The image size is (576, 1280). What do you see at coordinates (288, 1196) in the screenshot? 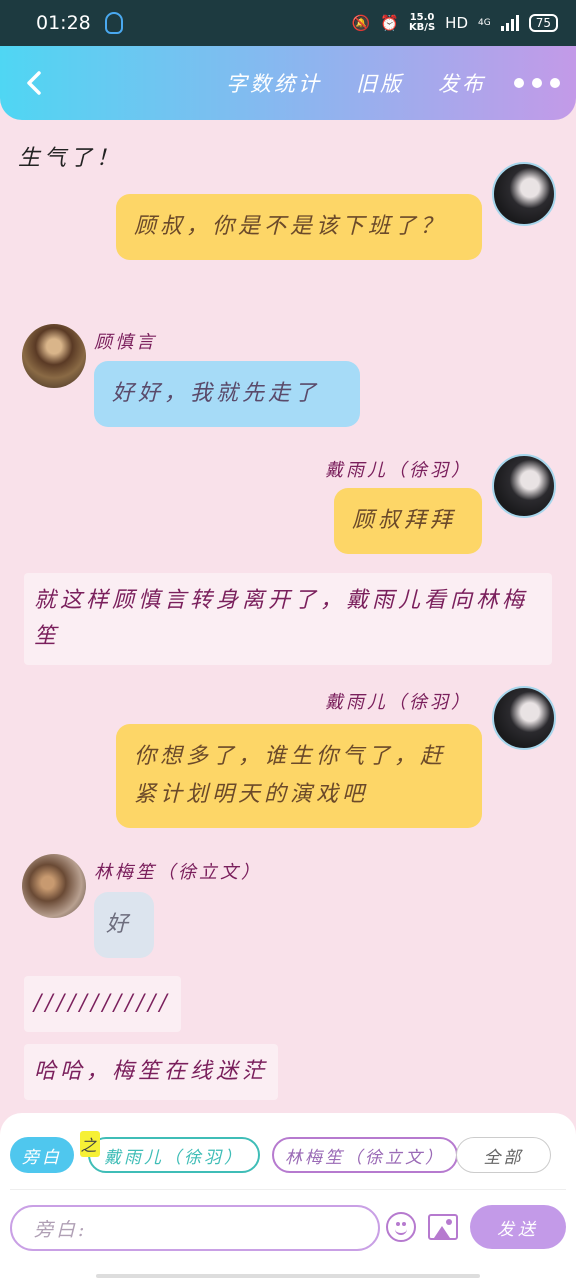
I see `composer-panel: 旁白 戴雨儿（徐羽） 之 林梅笙（徐立文） 全部 旁白: 发送` at bounding box center [288, 1196].